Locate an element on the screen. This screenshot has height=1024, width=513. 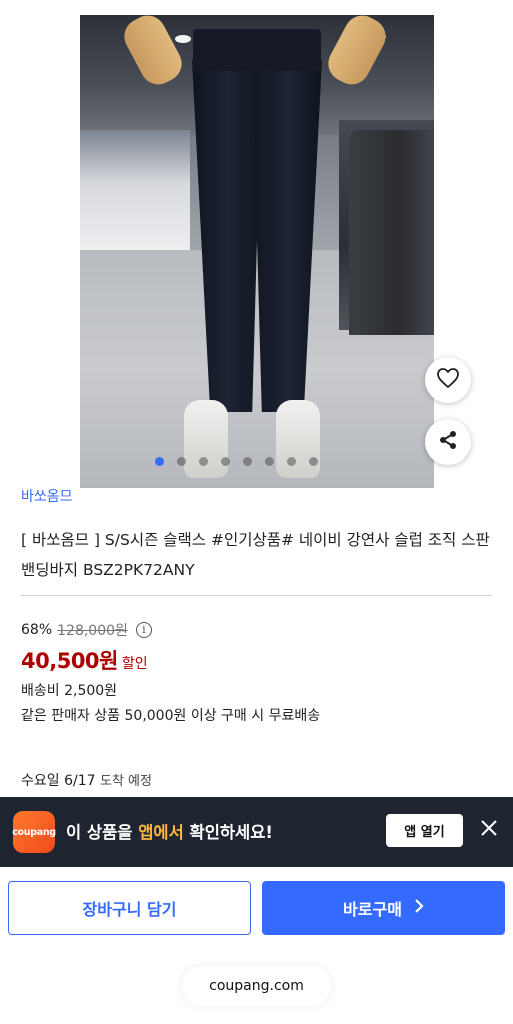
close-icon is located at coordinates (489, 830).